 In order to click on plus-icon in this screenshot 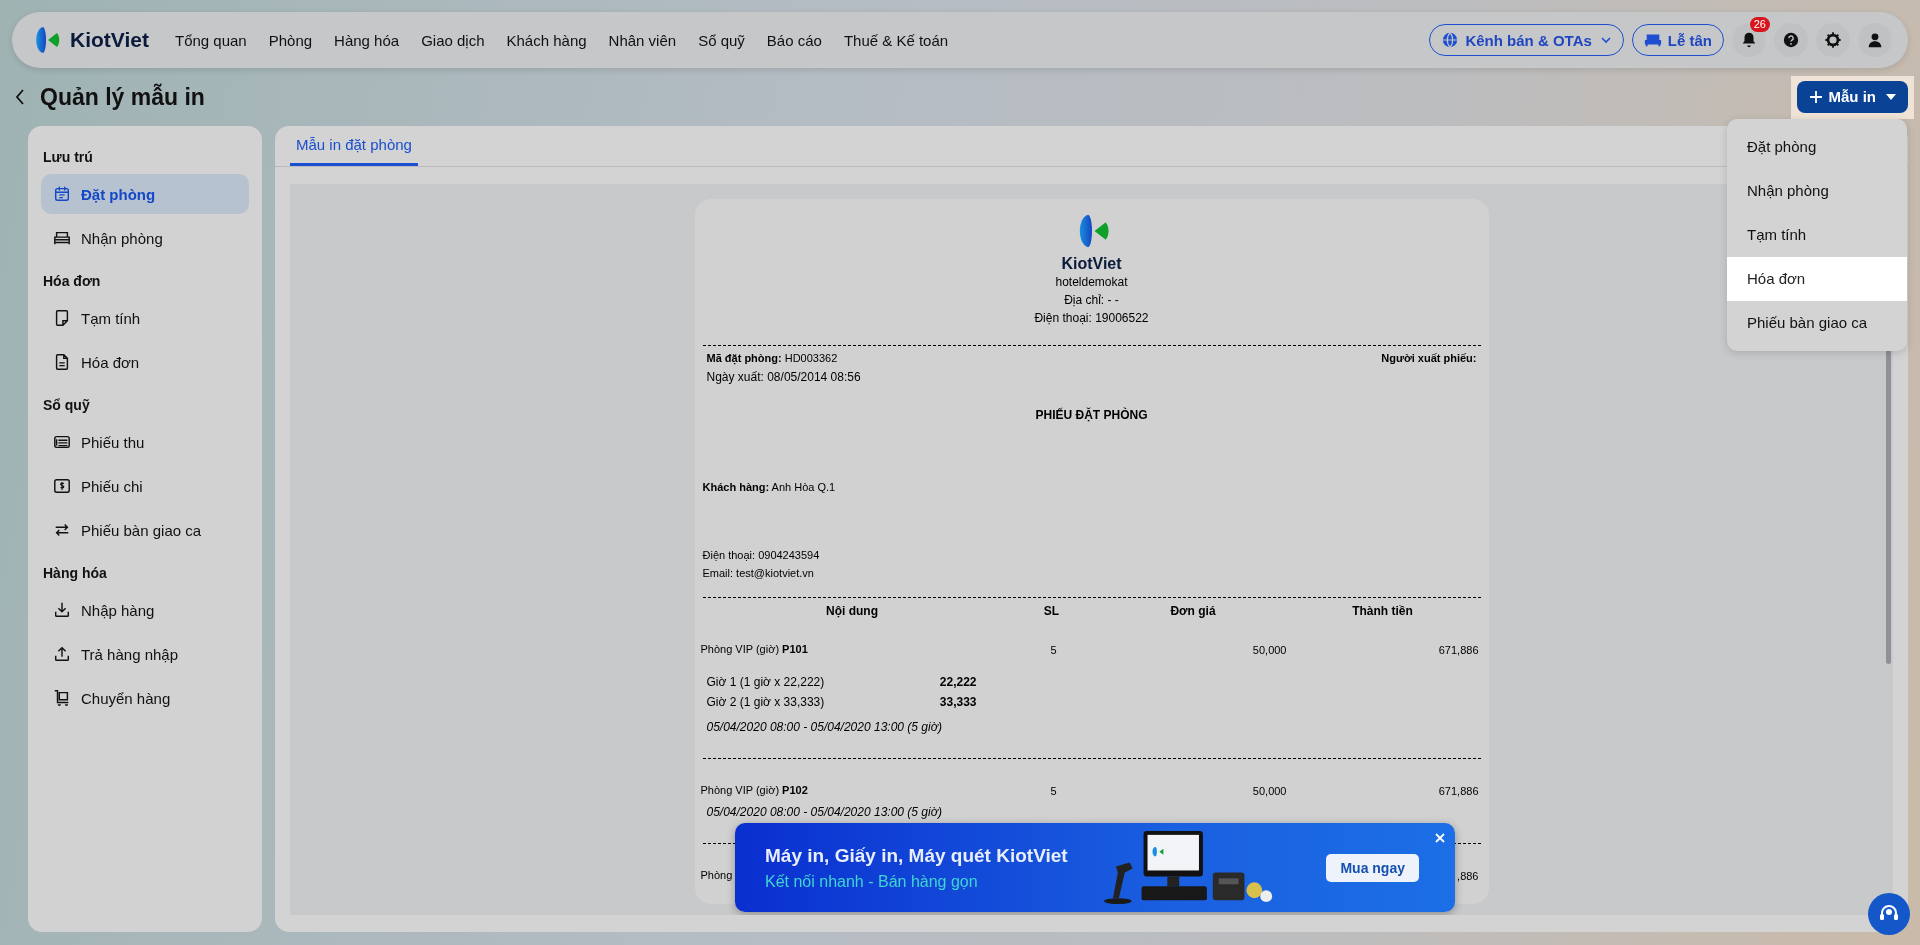, I will do `click(1815, 96)`.